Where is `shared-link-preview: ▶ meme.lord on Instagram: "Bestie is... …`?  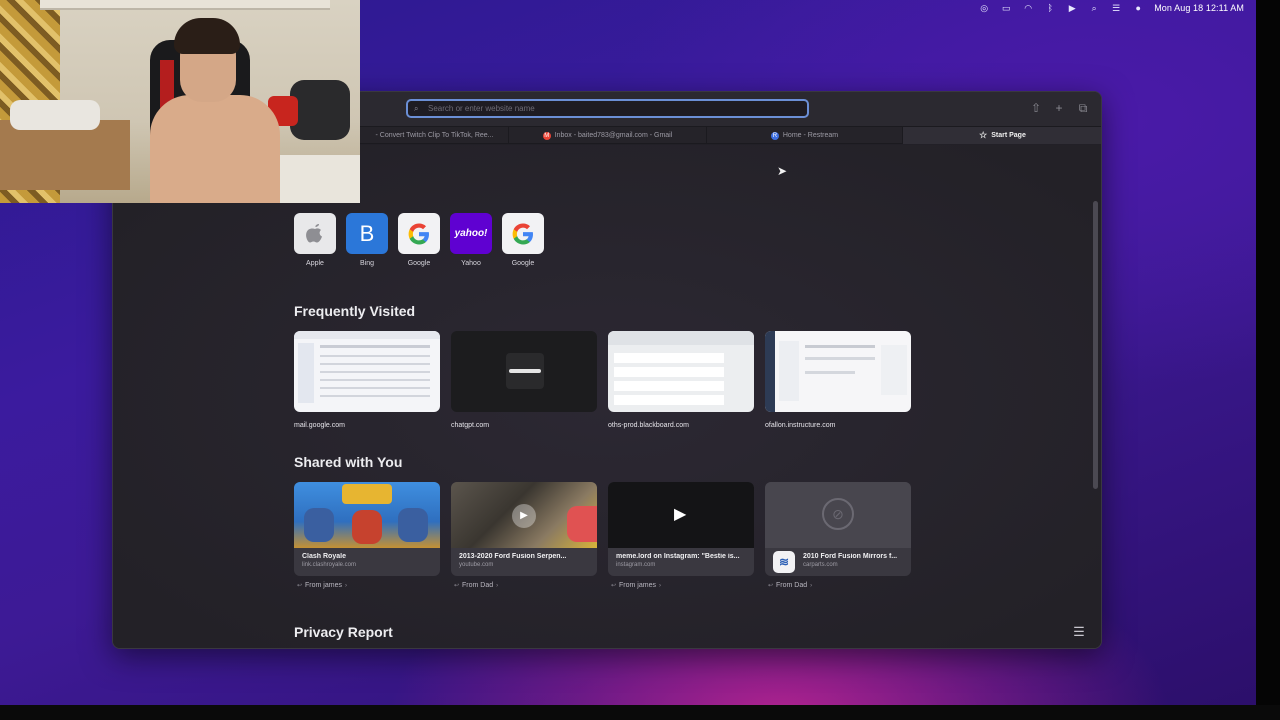 shared-link-preview: ▶ meme.lord on Instagram: "Bestie is... … is located at coordinates (681, 529).